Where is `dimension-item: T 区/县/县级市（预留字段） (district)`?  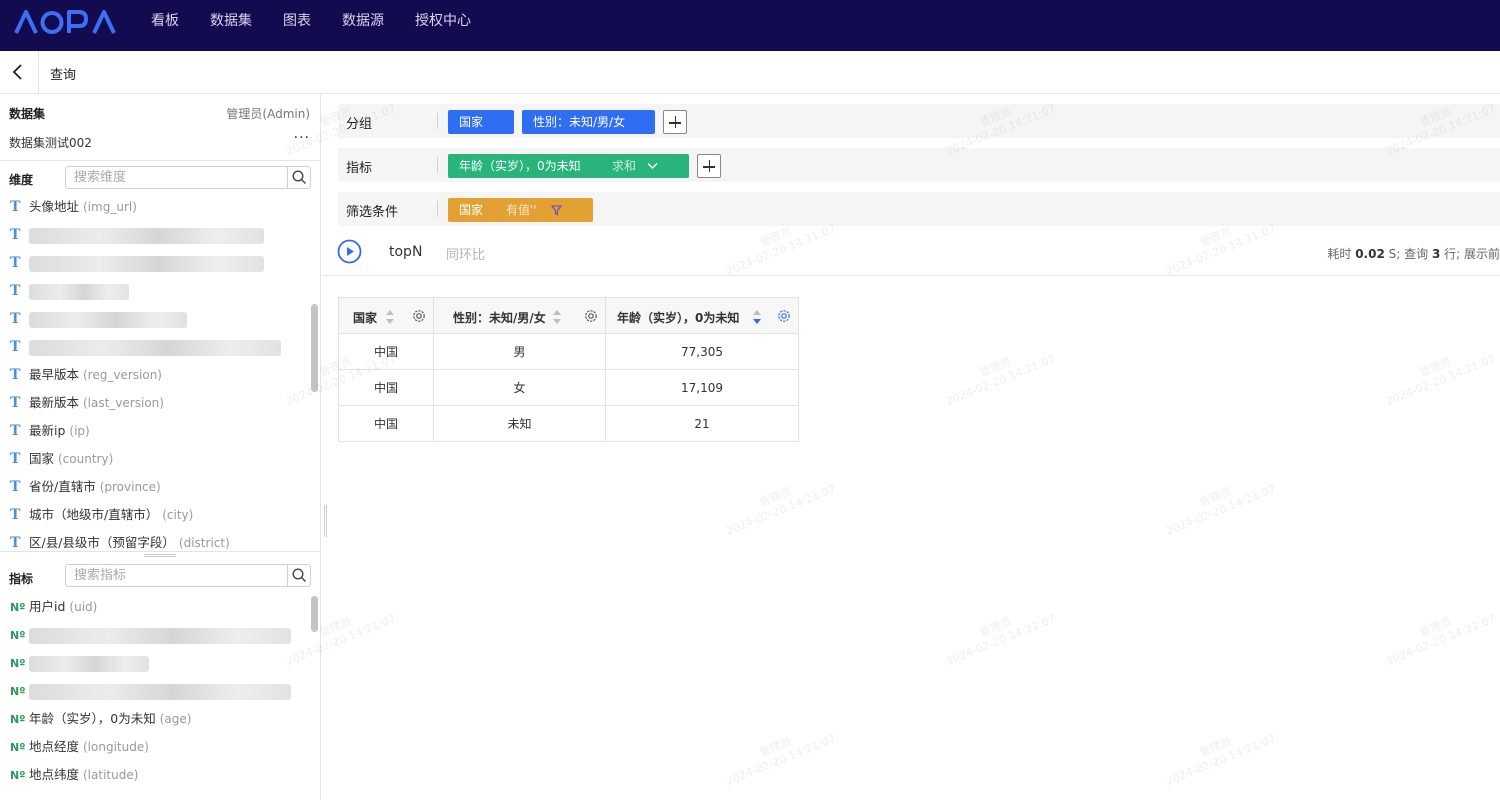
dimension-item: T 区/县/县级市（预留字段） (district) is located at coordinates (154, 539).